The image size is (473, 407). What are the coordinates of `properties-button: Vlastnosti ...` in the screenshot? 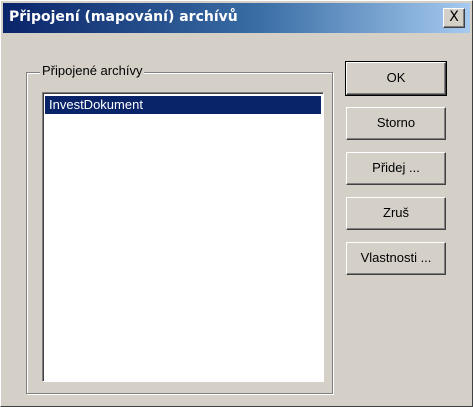 It's located at (396, 258).